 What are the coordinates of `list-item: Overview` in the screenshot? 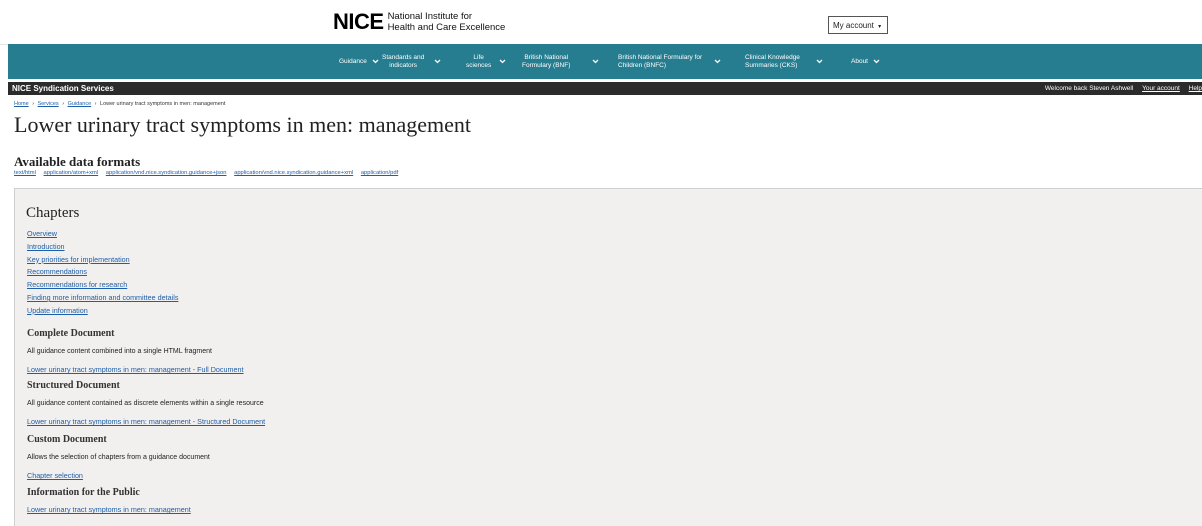 It's located at (102, 234).